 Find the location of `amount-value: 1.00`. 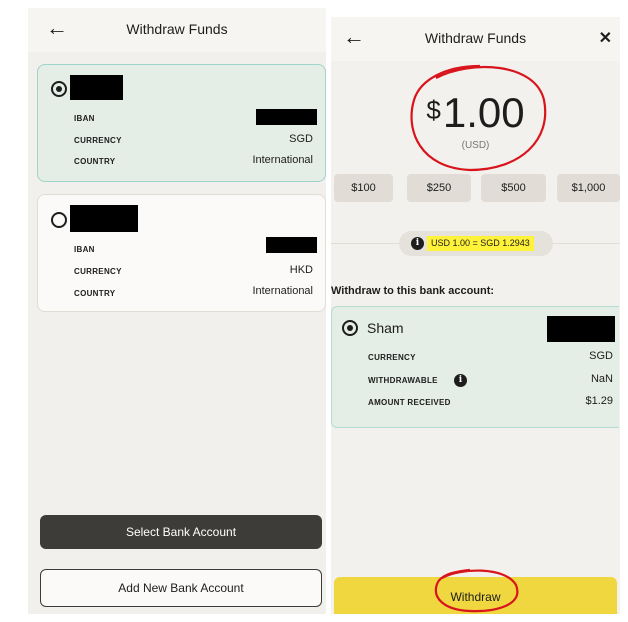

amount-value: 1.00 is located at coordinates (483, 112).